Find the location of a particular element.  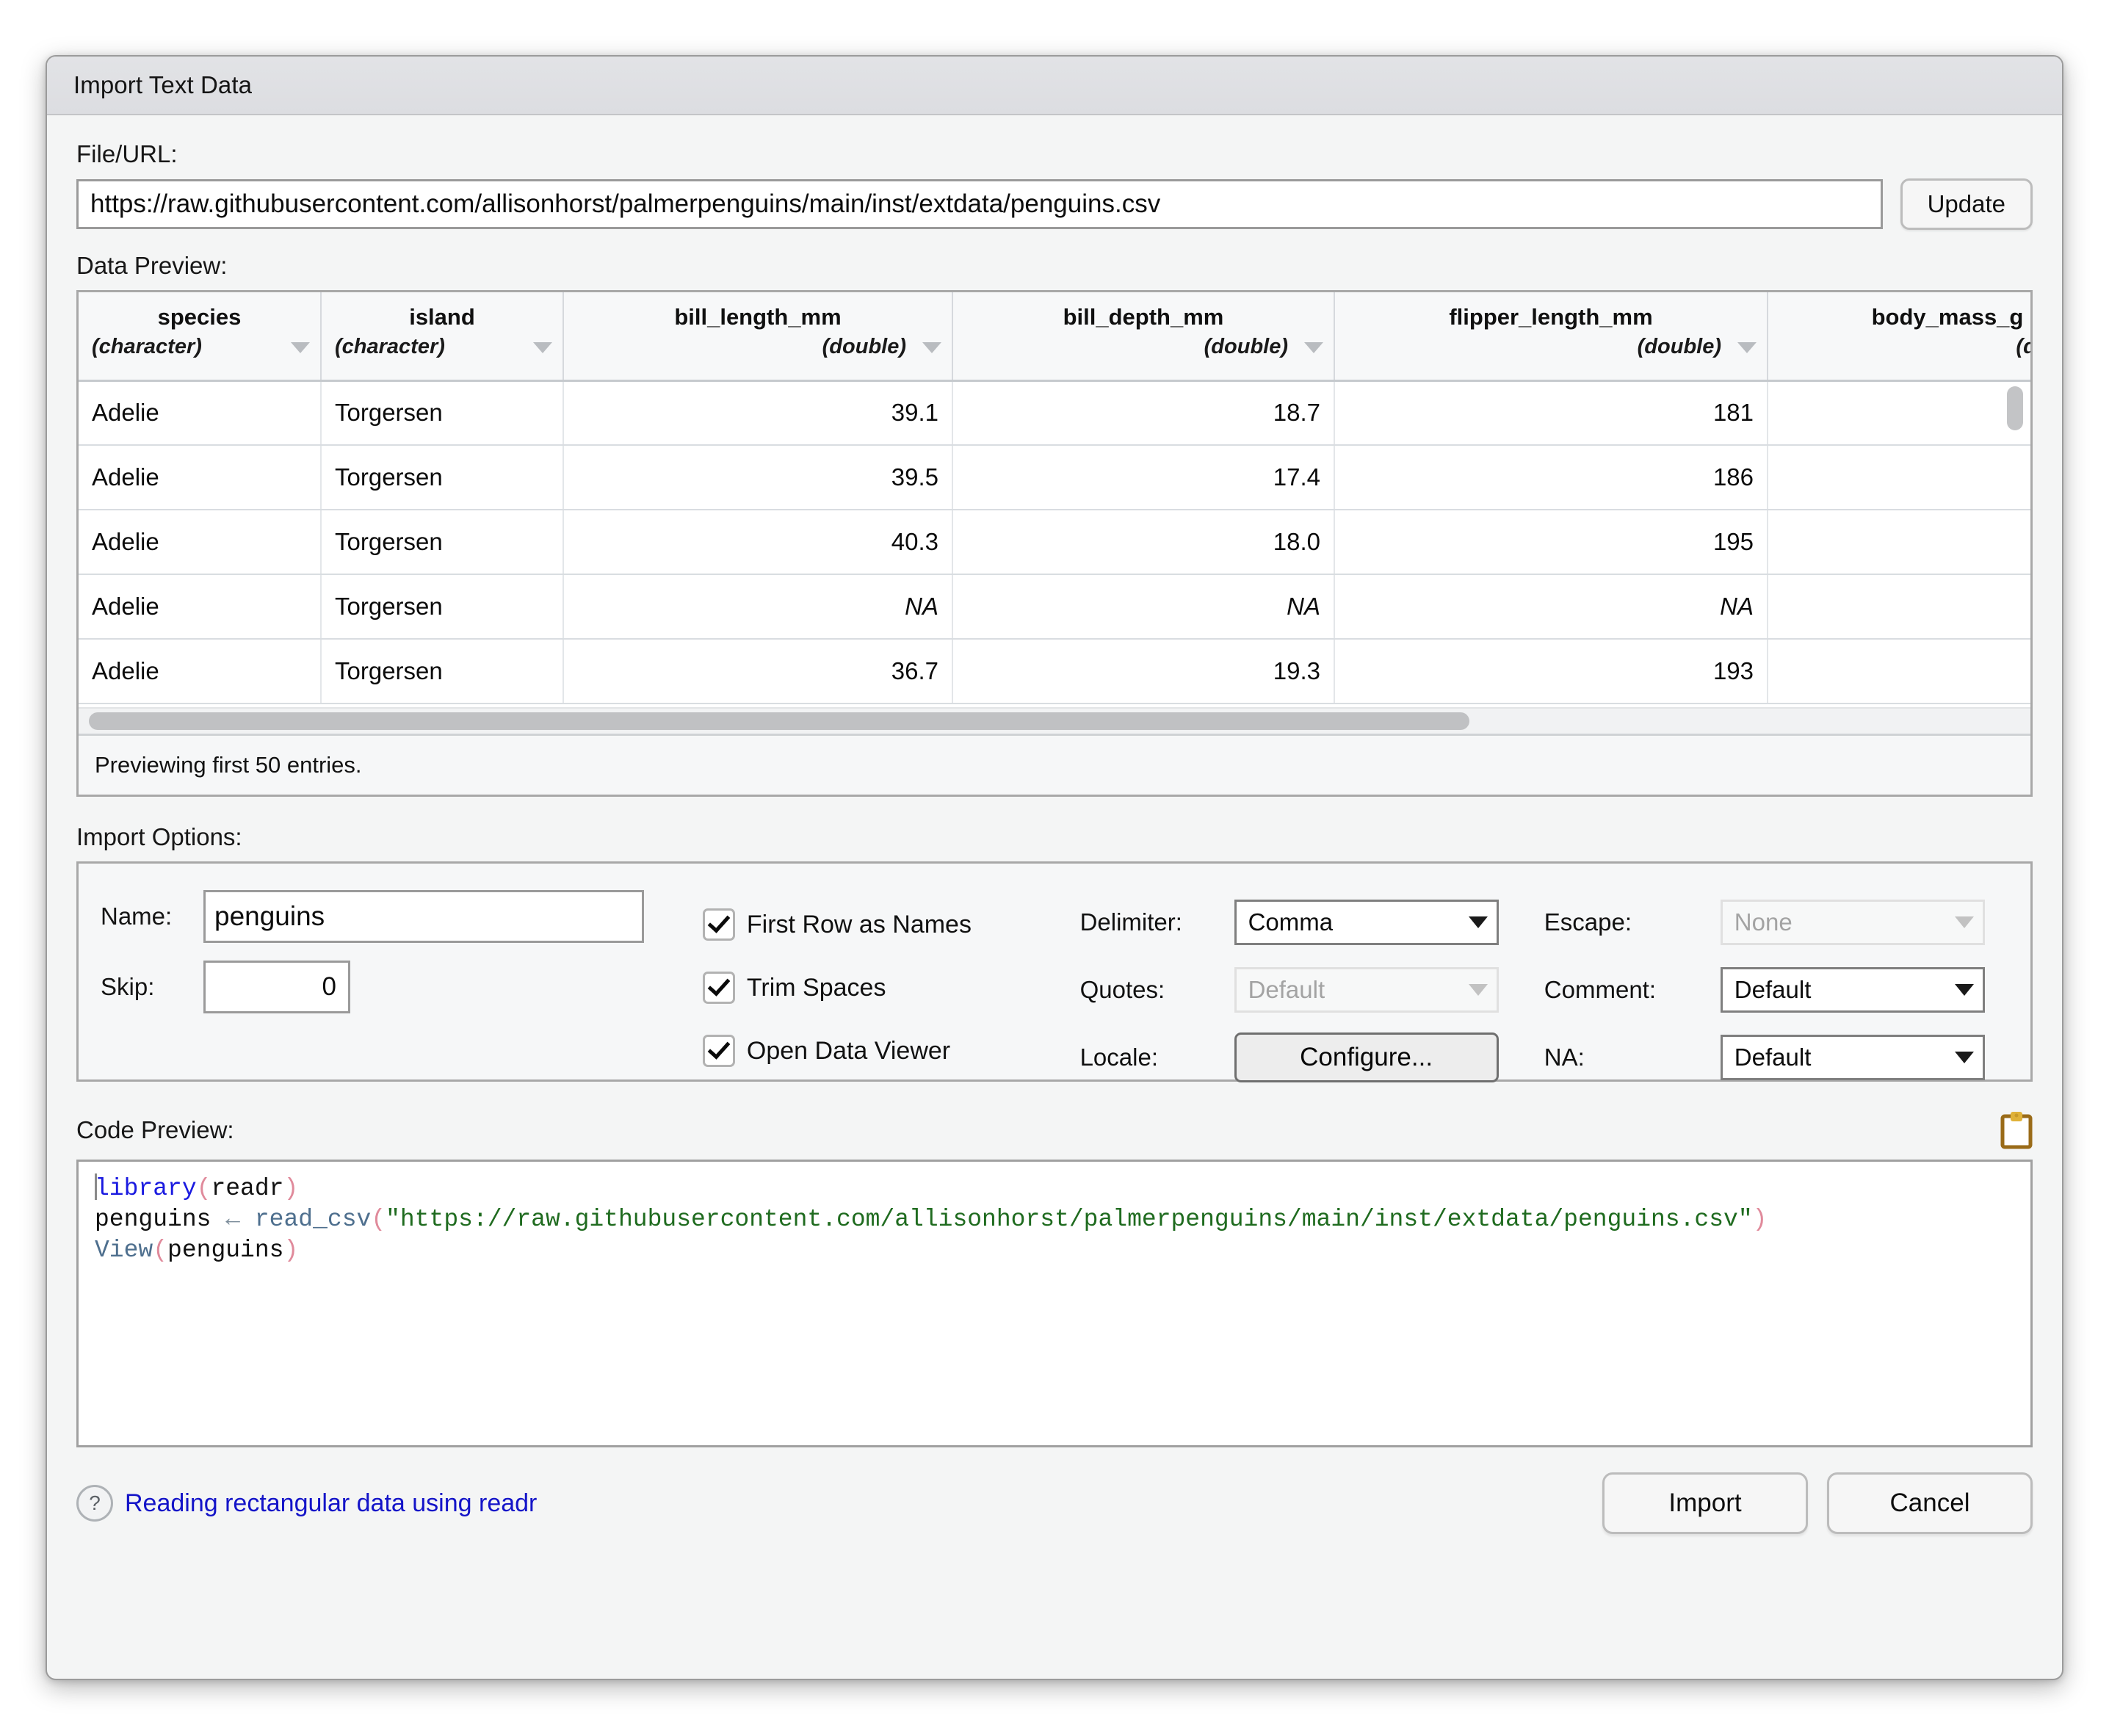

code-line1-argument: readr is located at coordinates (248, 1188).